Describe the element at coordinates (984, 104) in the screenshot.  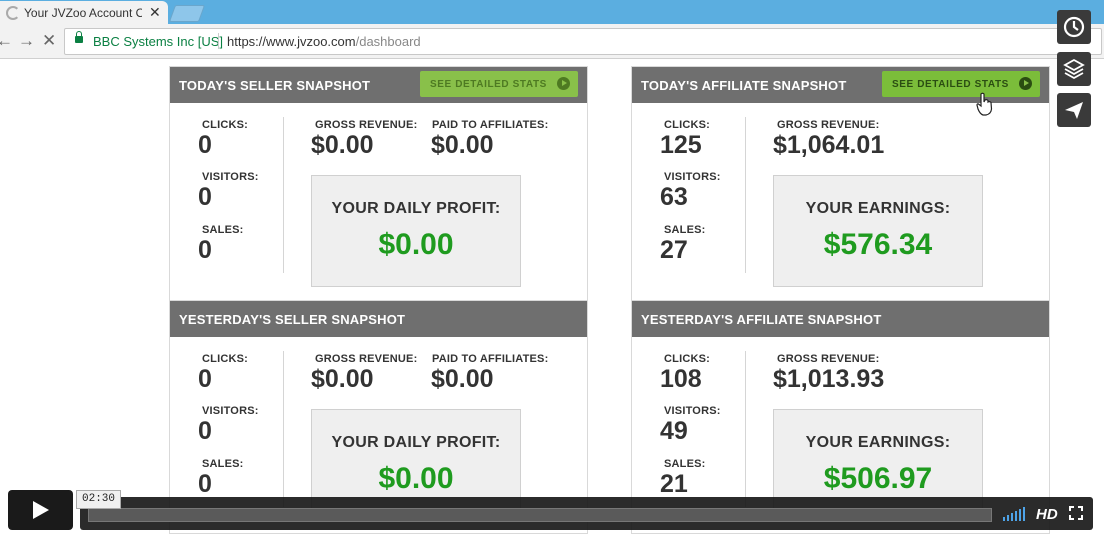
I see `hand-cursor-icon` at that location.